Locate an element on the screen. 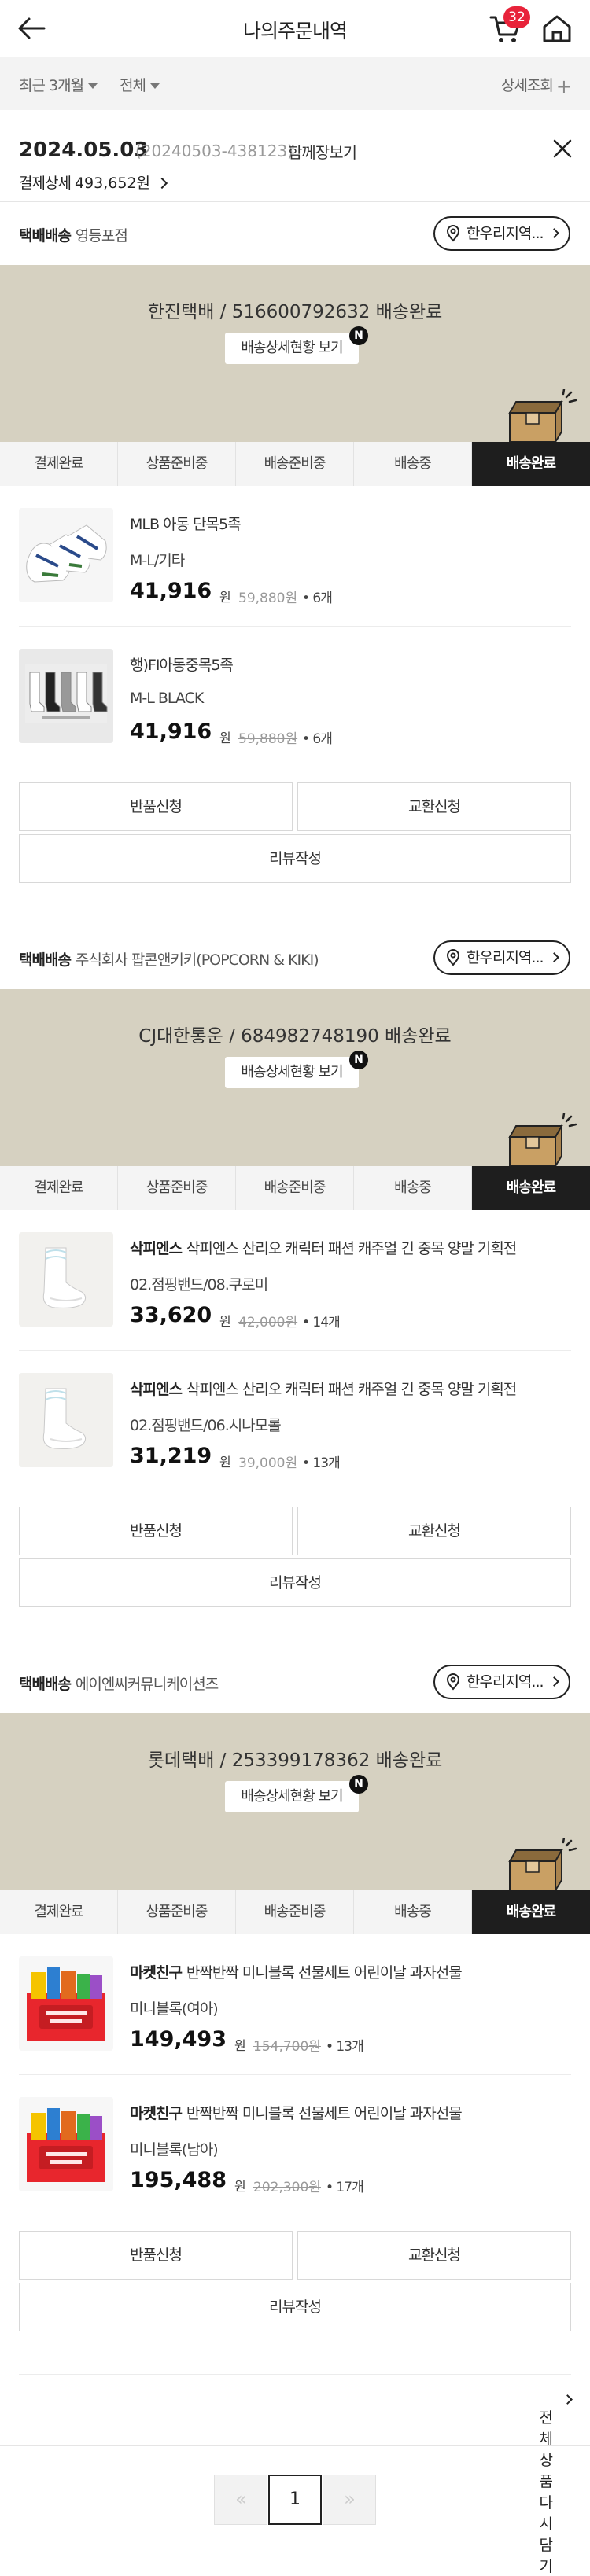 The image size is (590, 2576). product-quantity: • 13개 is located at coordinates (345, 2047).